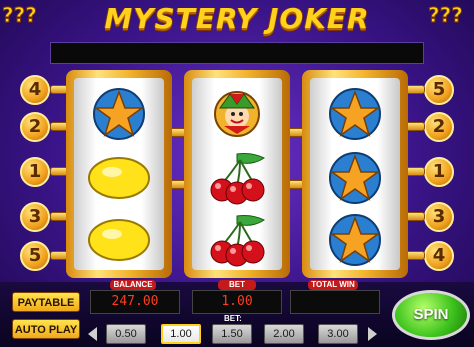  I want to click on bet-display: 1.00, so click(237, 302).